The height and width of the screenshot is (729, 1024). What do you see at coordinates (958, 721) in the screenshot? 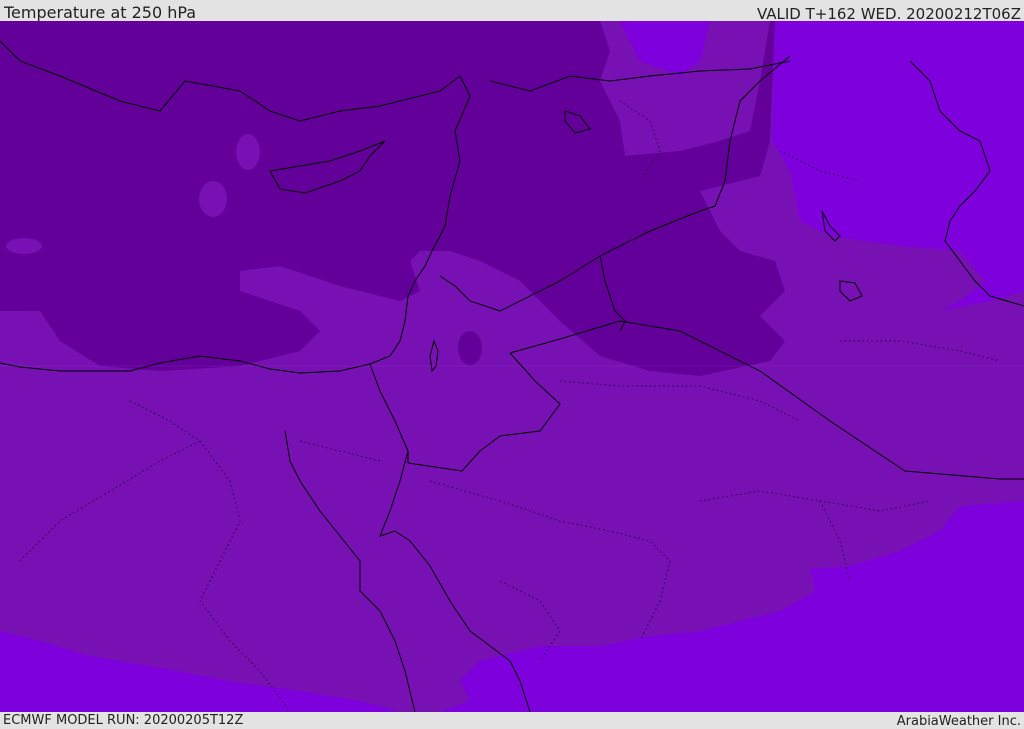
I see `credit-label: ArabiaWeather Inc.` at bounding box center [958, 721].